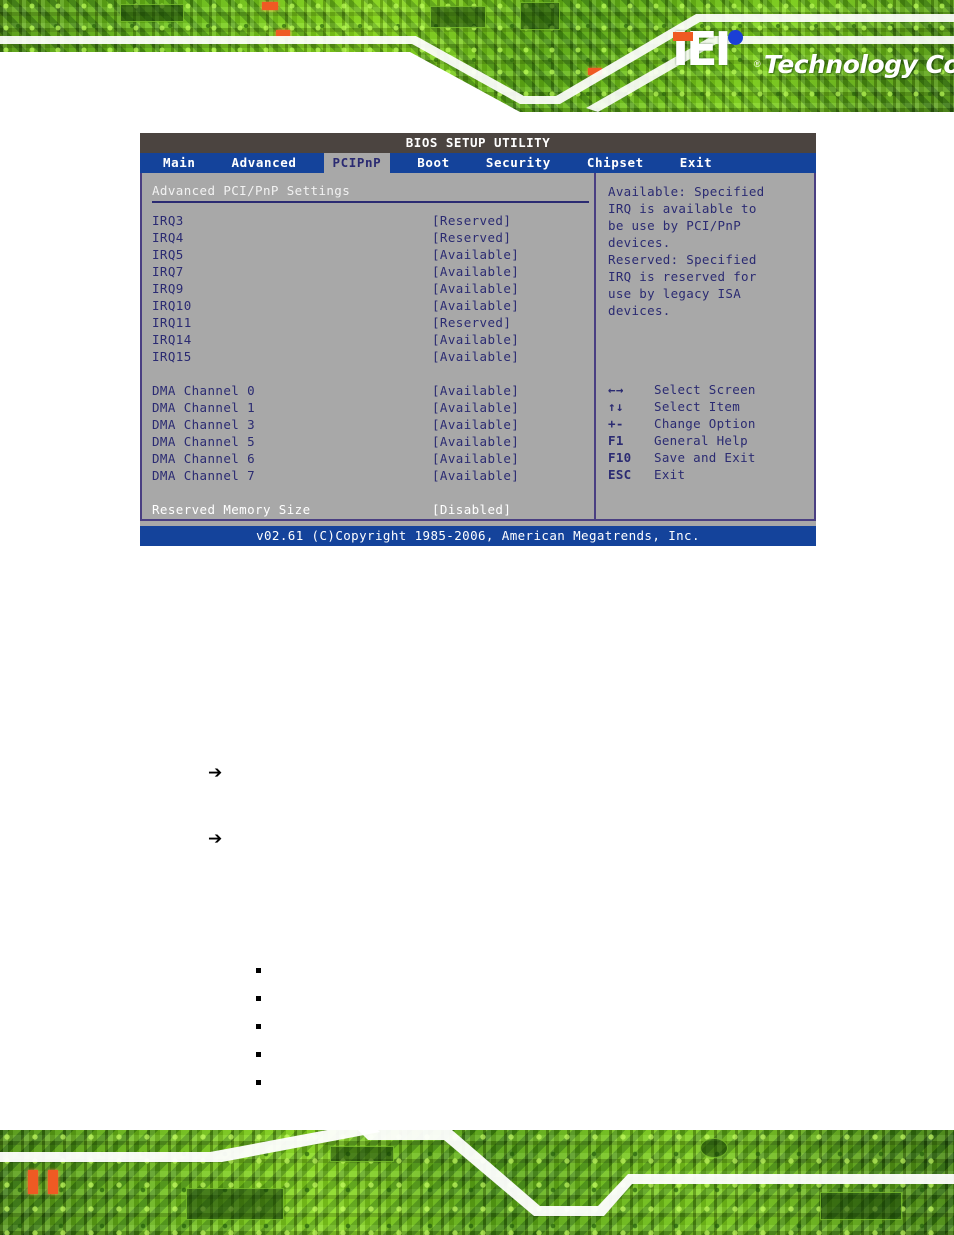 The height and width of the screenshot is (1235, 954). What do you see at coordinates (373, 356) in the screenshot?
I see `setting-row-irq15: IRQ15 [Available]` at bounding box center [373, 356].